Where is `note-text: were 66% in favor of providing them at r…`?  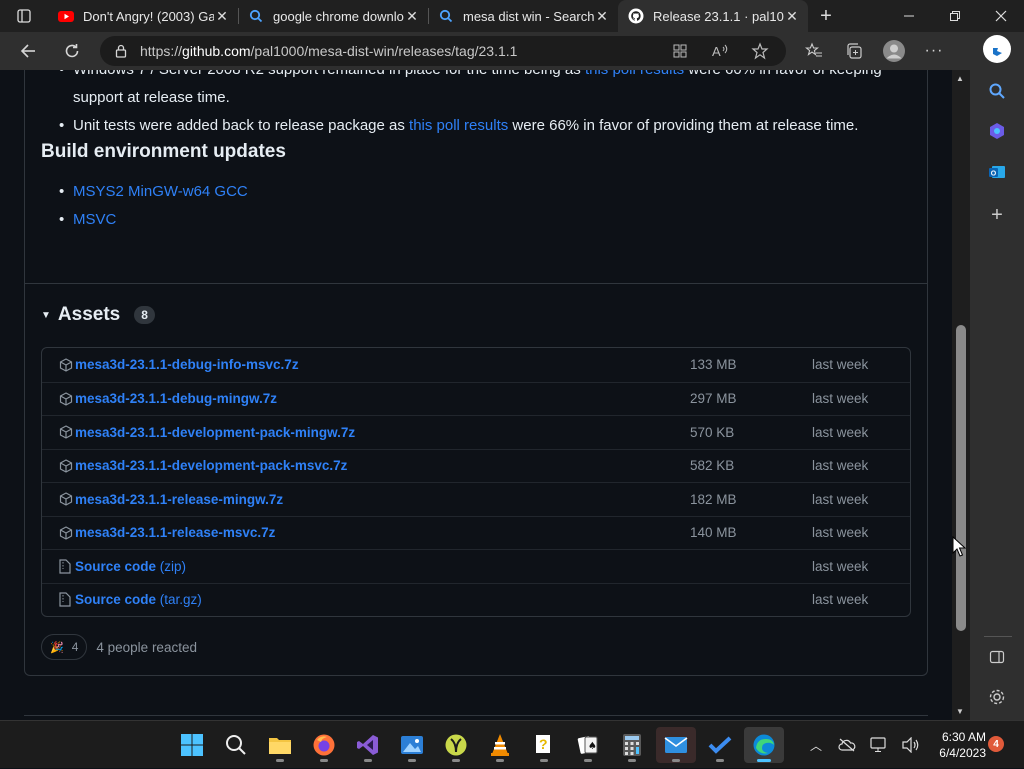
note-text: were 66% in favor of providing them at r… is located at coordinates (683, 125).